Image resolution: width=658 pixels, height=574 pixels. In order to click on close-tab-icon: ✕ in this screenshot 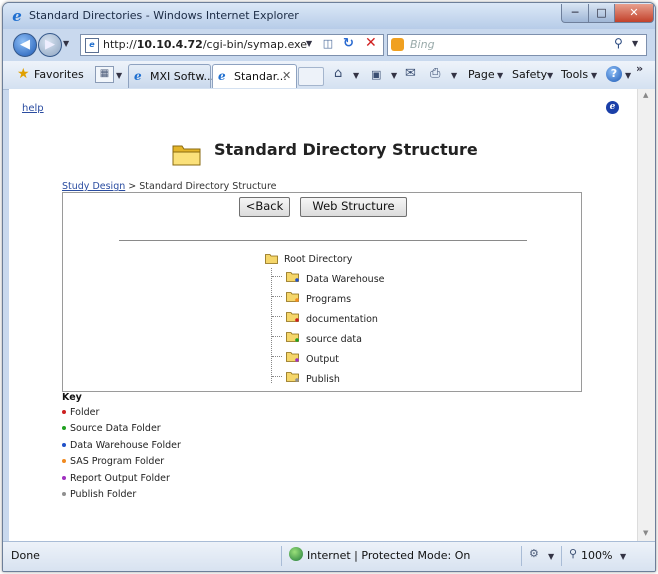, I will do `click(286, 75)`.